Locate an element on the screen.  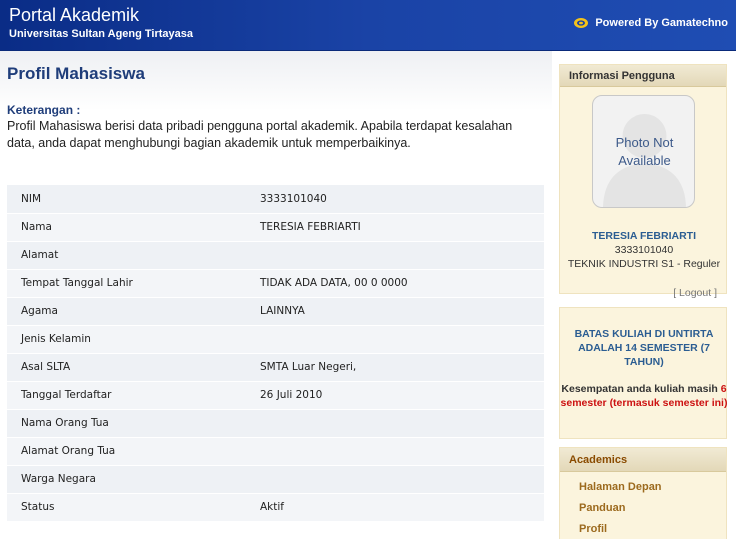
description-label: Keterangan : is located at coordinates (44, 110).